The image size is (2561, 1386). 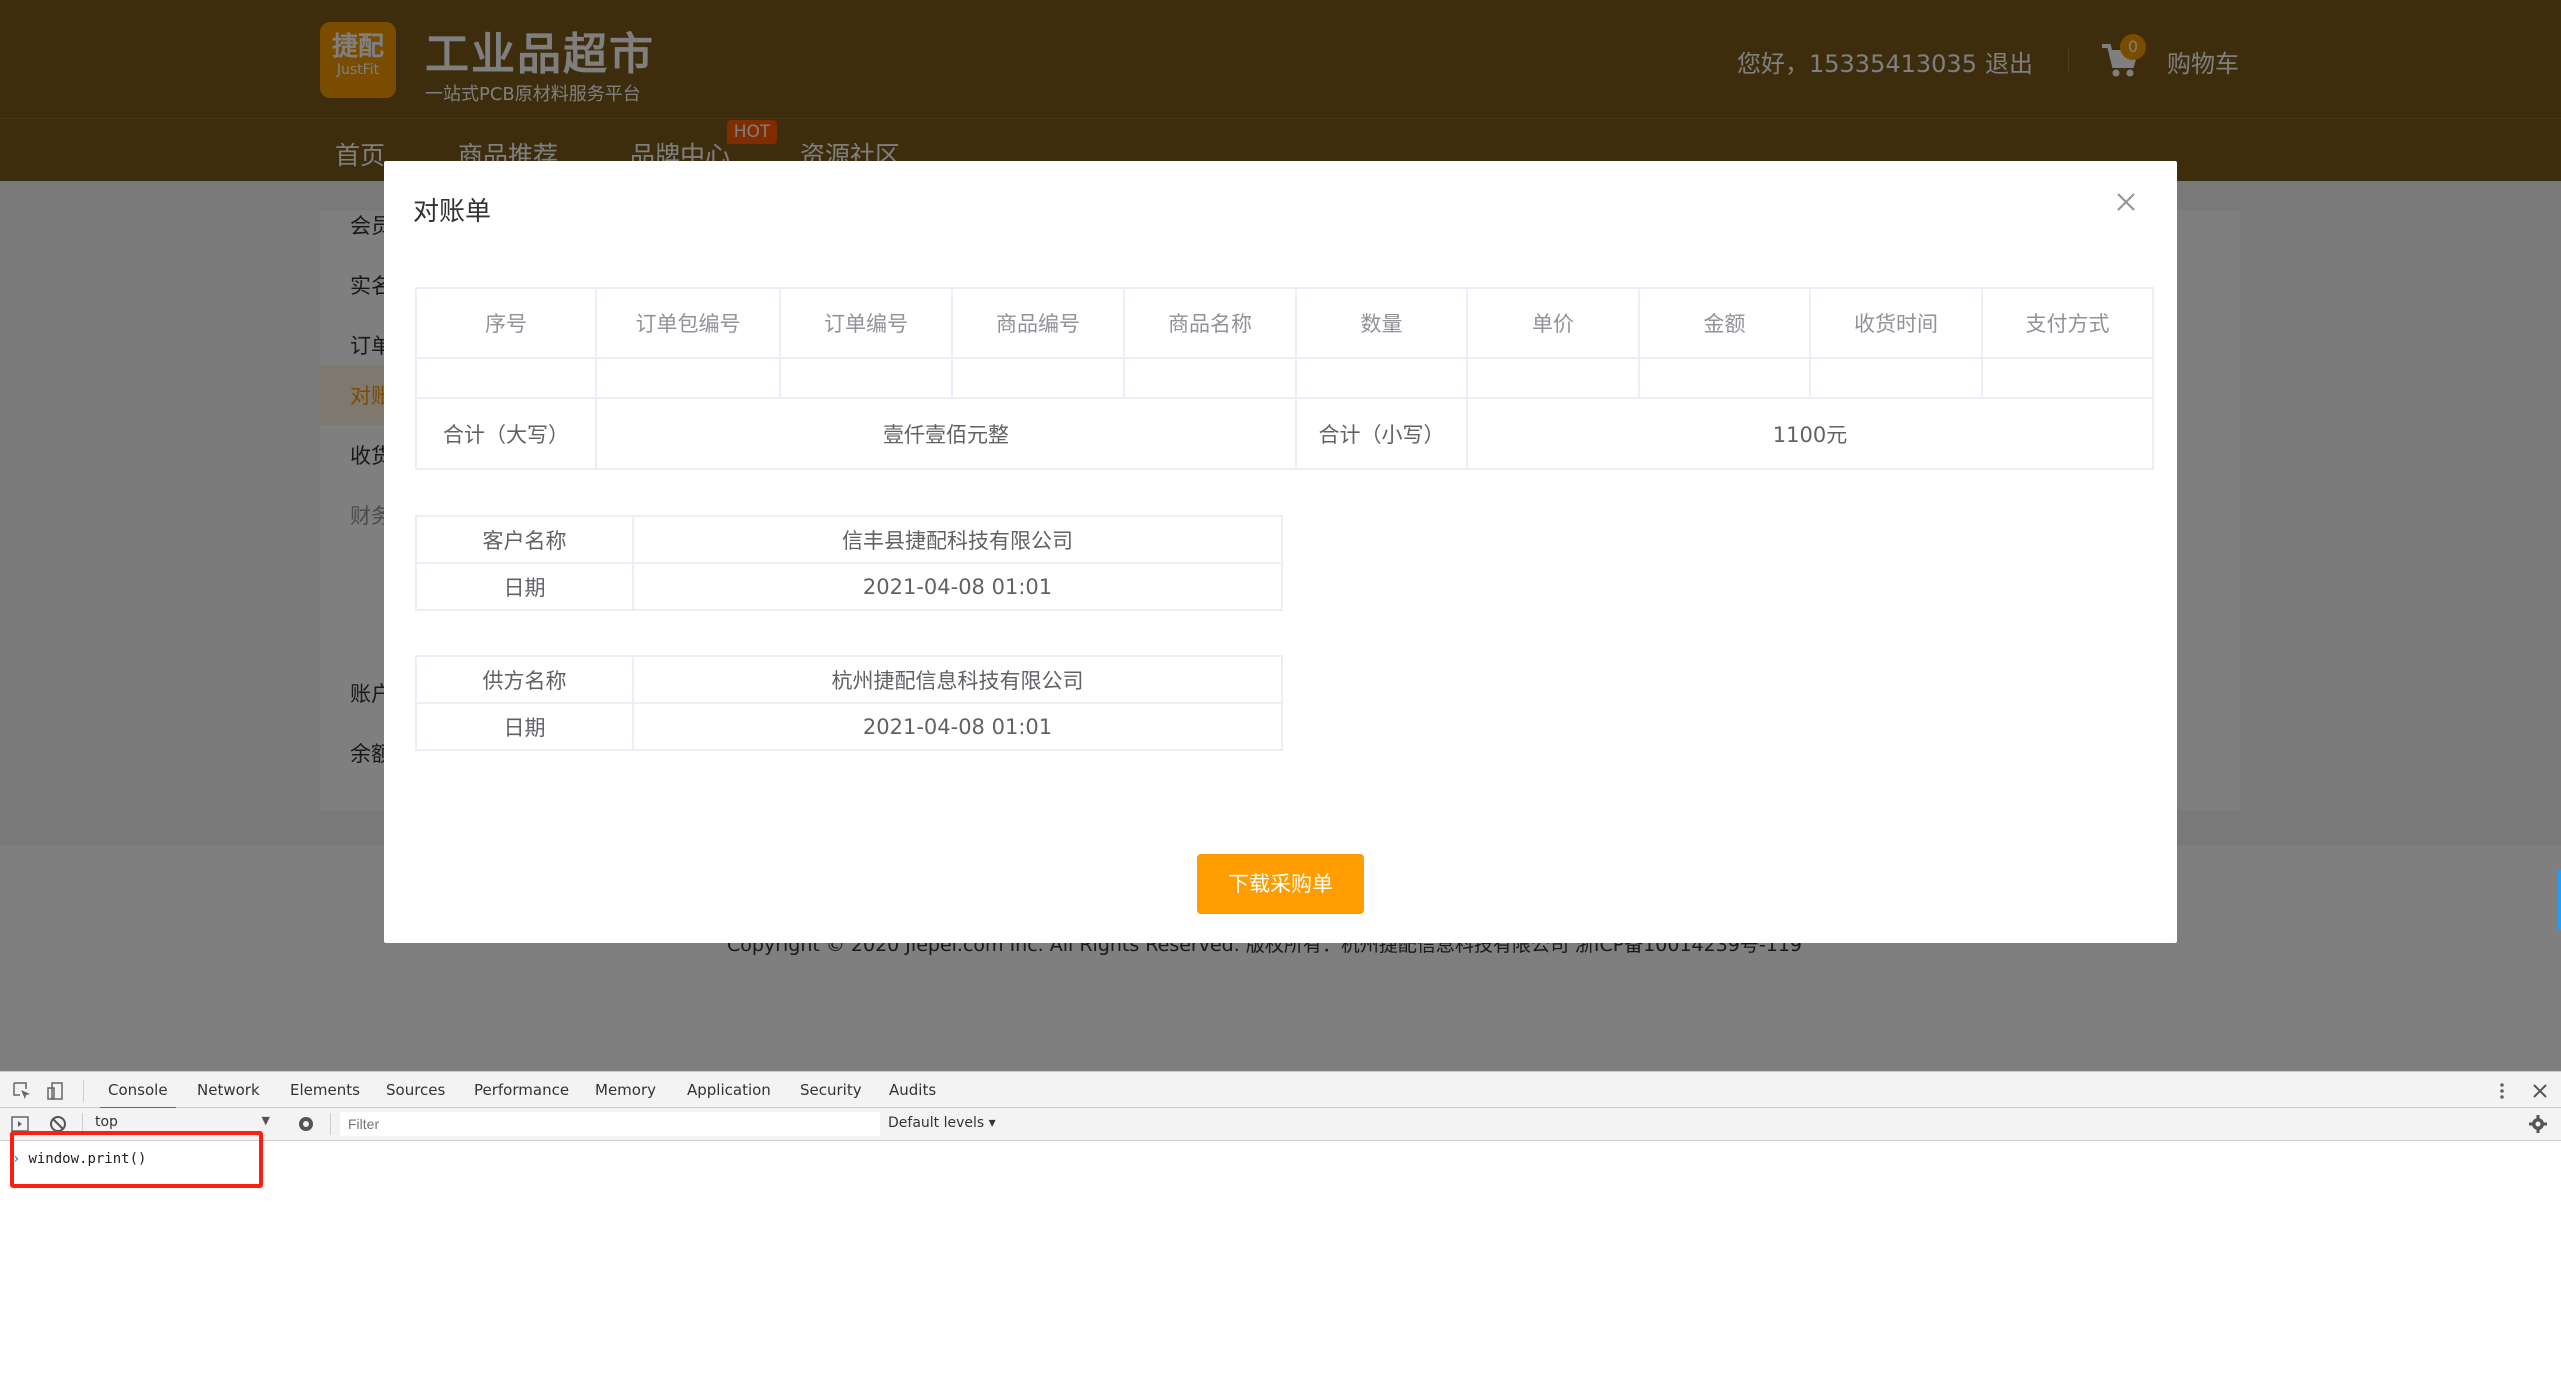 I want to click on context-value: top, so click(x=106, y=1122).